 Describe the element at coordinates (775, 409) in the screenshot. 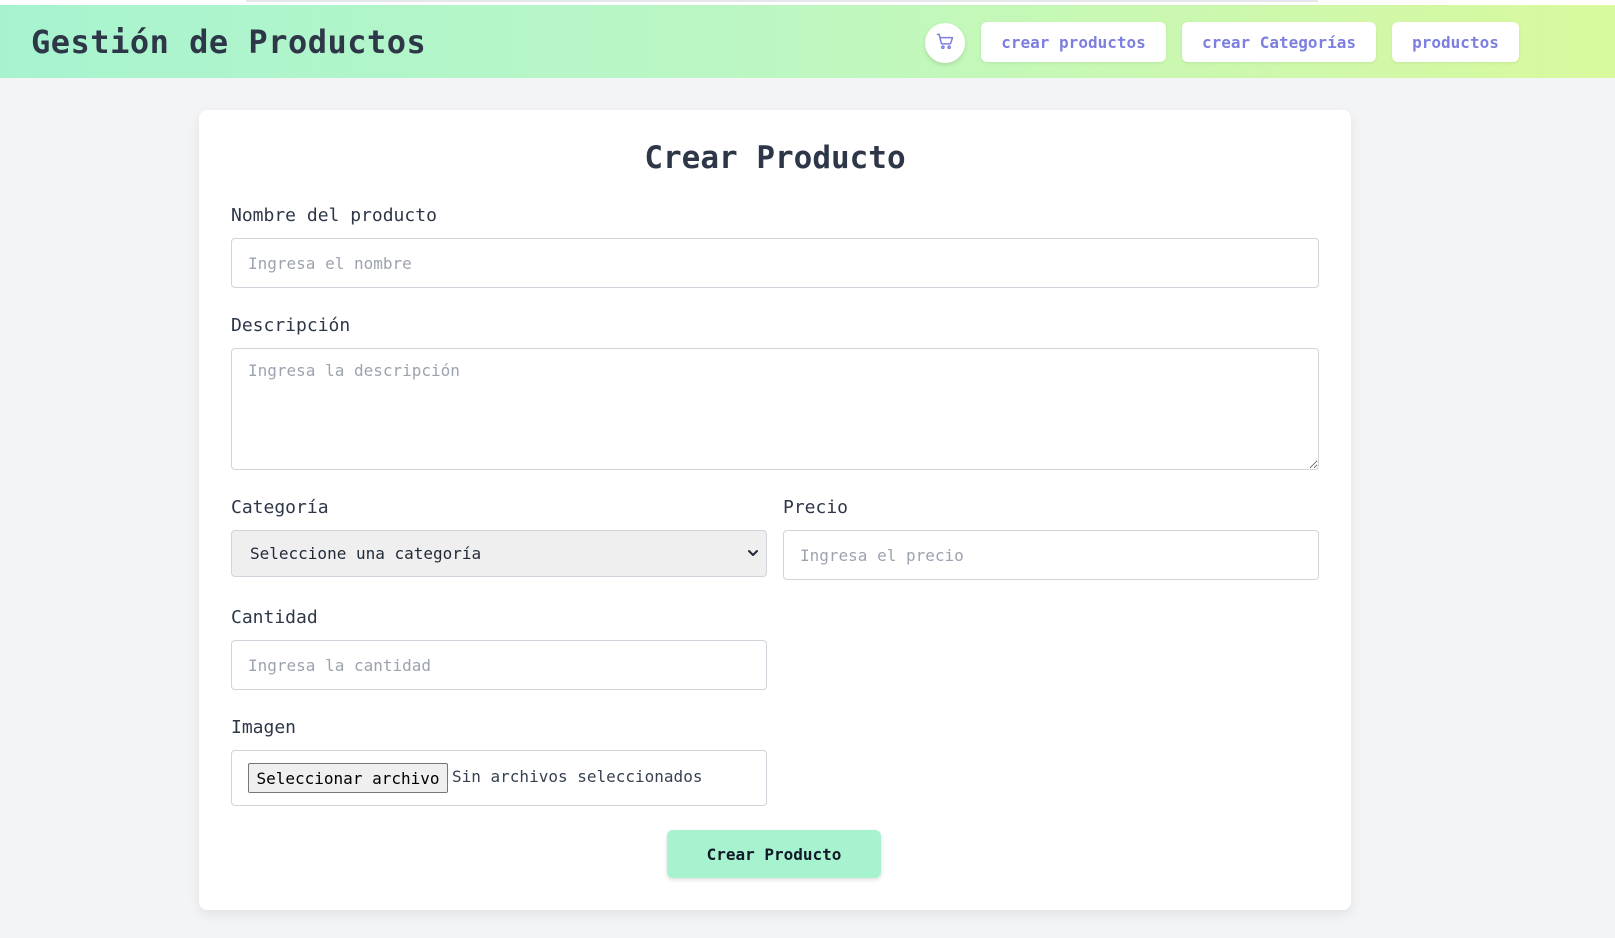

I see `description-textarea` at that location.